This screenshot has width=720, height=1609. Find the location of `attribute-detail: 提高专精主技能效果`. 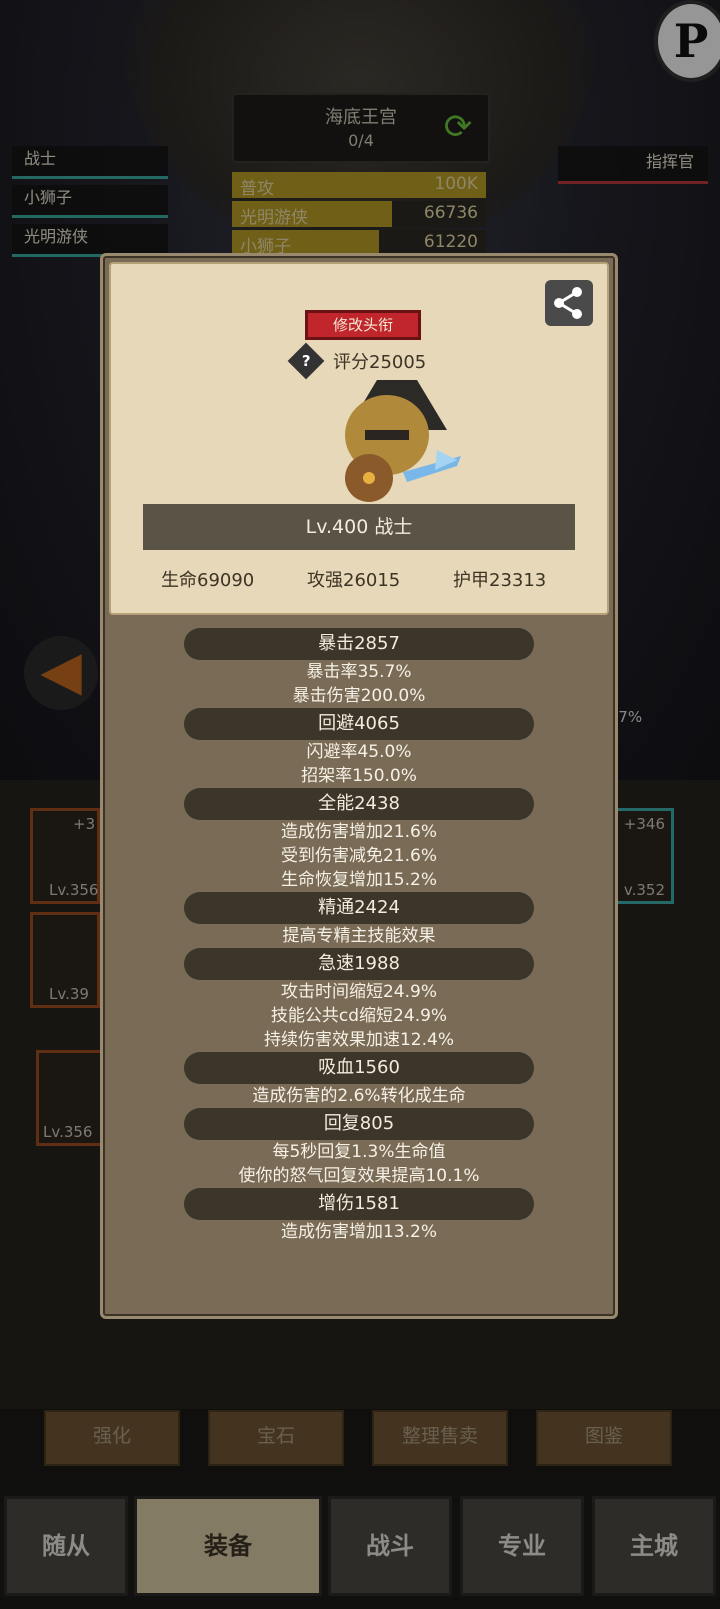

attribute-detail: 提高专精主技能效果 is located at coordinates (359, 936).